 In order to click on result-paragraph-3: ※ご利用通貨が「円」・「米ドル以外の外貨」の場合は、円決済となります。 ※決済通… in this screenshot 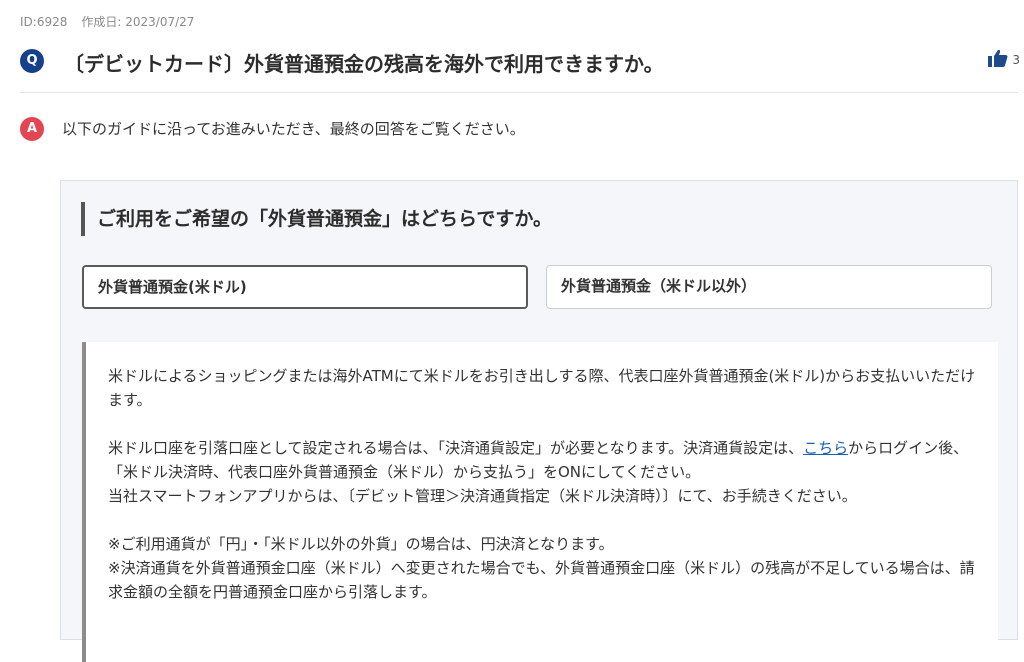, I will do `click(543, 568)`.